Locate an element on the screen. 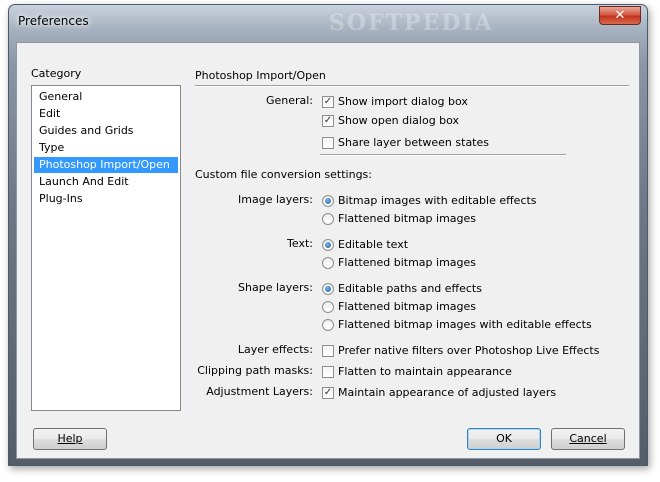 This screenshot has height=482, width=660. section-title: Photoshop Import/Open is located at coordinates (260, 75).